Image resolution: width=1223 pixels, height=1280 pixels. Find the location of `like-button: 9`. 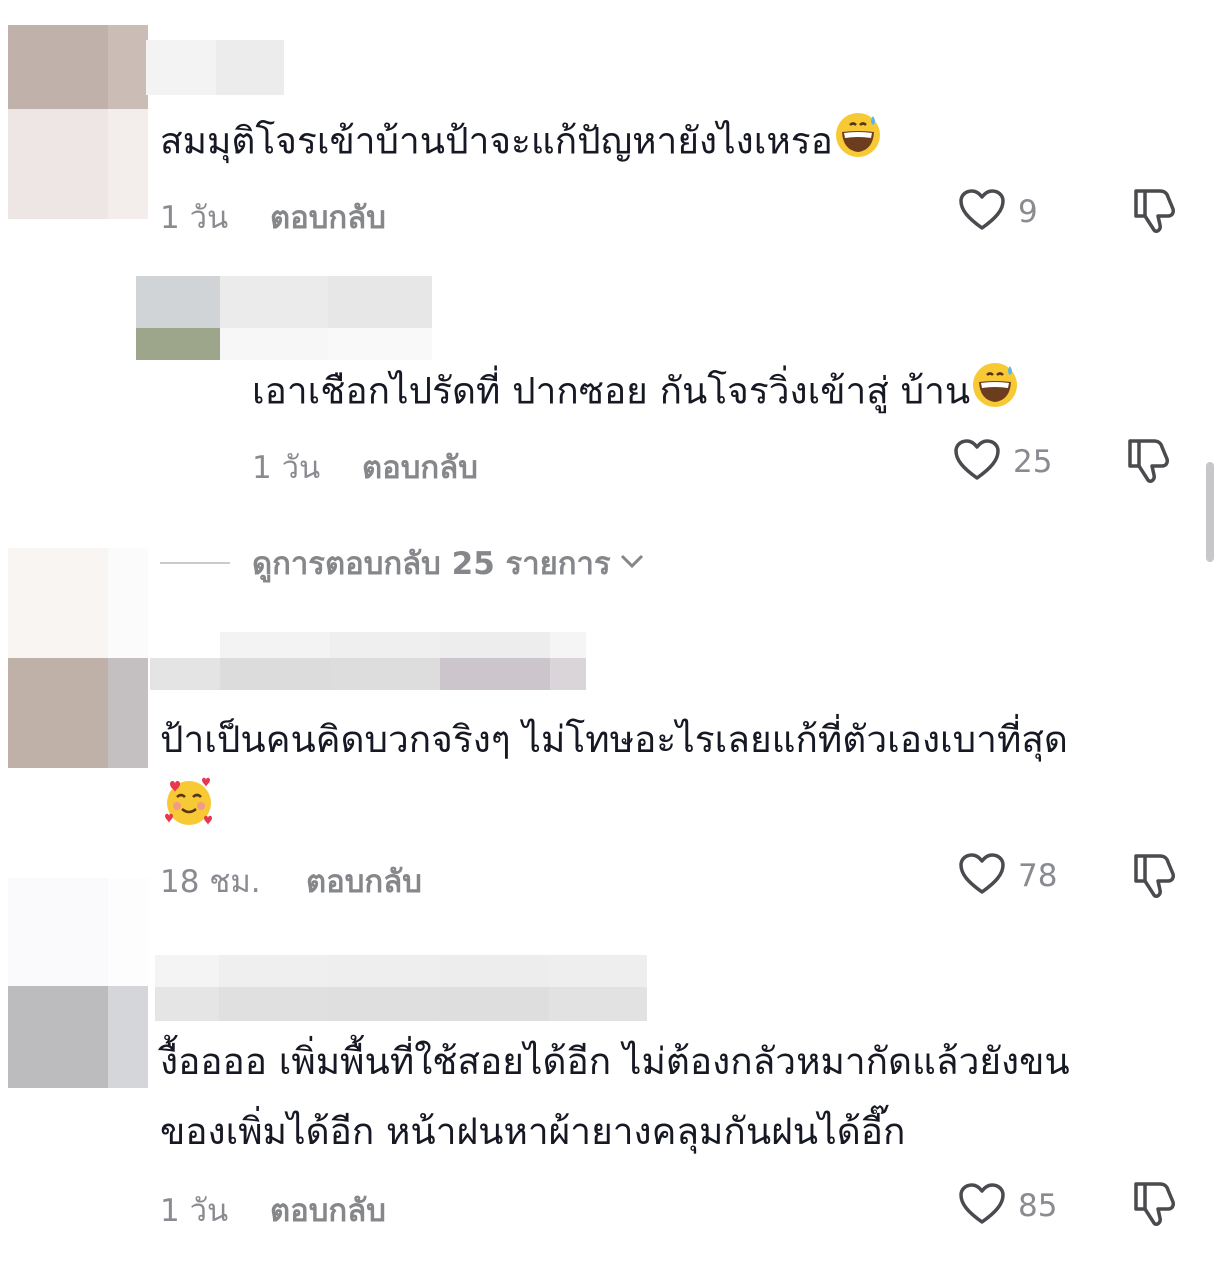

like-button: 9 is located at coordinates (998, 212).